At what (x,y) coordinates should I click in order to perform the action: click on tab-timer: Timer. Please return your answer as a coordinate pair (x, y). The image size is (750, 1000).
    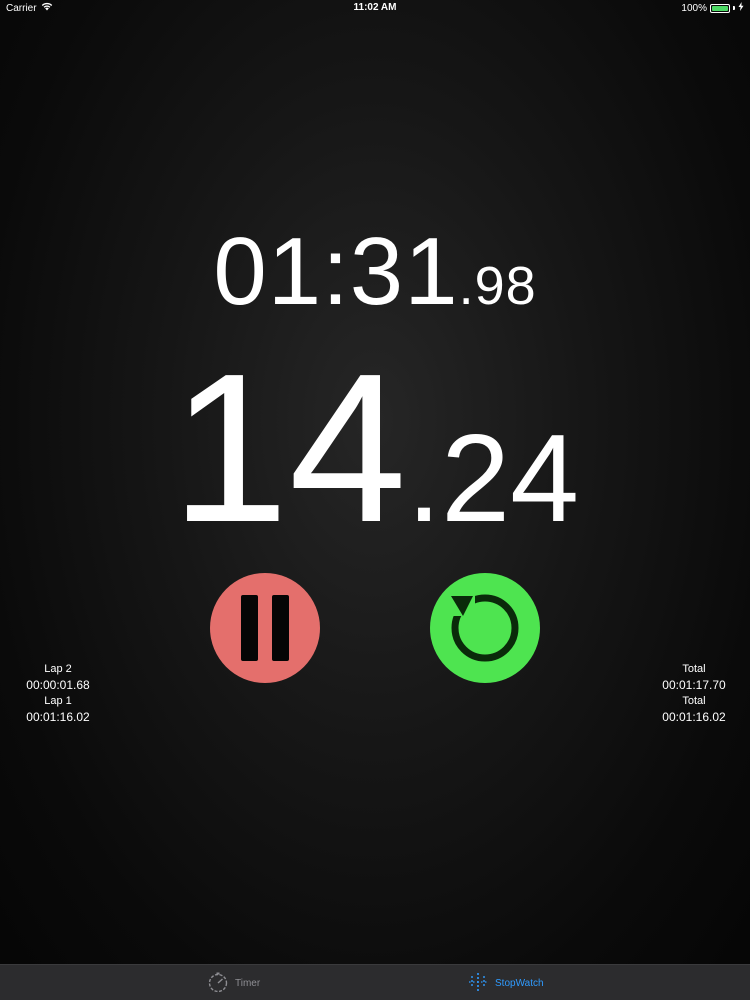
    Looking at the image, I should click on (233, 982).